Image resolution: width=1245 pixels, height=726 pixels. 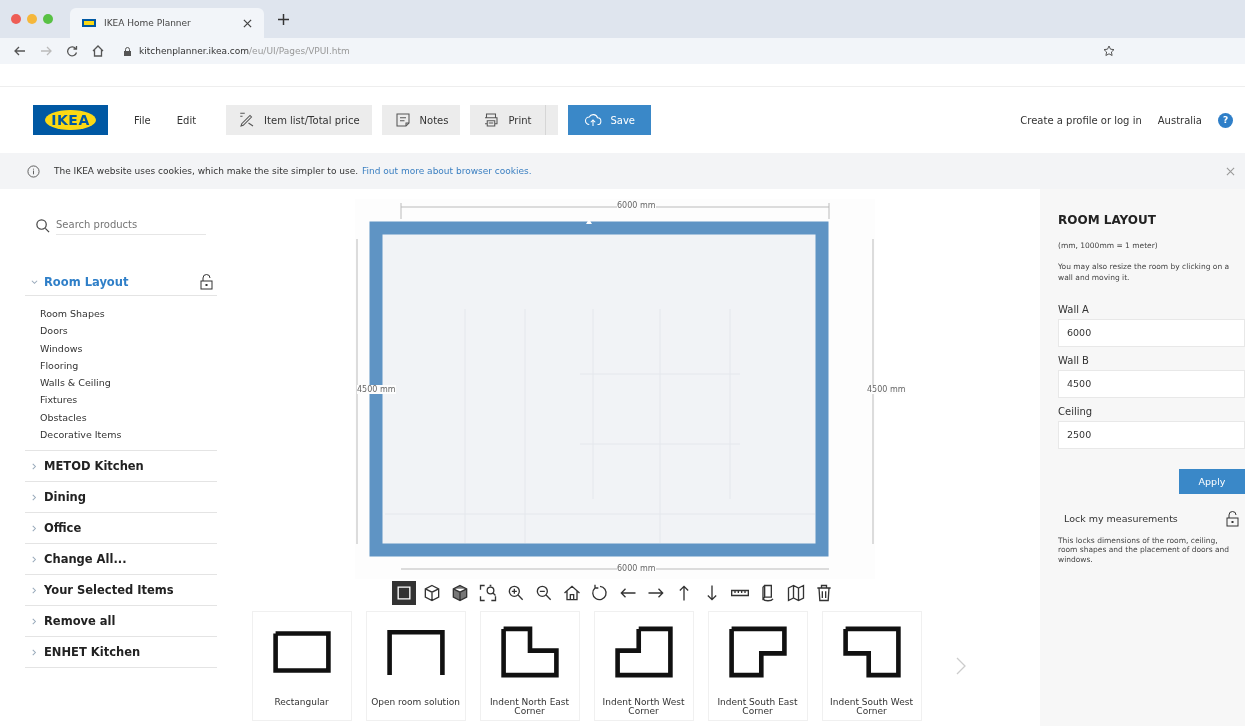 What do you see at coordinates (871, 666) in the screenshot?
I see `room-shape-tile: Indent South West Corner` at bounding box center [871, 666].